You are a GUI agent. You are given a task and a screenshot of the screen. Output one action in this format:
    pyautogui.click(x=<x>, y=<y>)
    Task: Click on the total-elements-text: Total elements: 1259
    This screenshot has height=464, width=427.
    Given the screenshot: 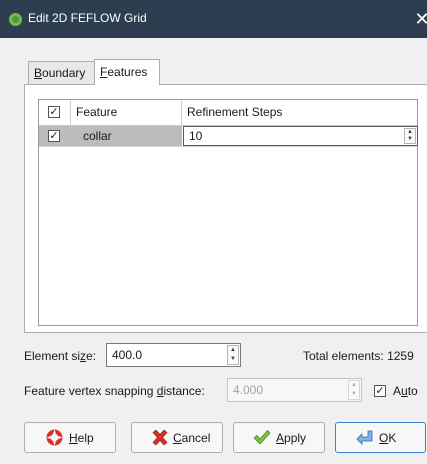 What is the action you would take?
    pyautogui.click(x=358, y=356)
    